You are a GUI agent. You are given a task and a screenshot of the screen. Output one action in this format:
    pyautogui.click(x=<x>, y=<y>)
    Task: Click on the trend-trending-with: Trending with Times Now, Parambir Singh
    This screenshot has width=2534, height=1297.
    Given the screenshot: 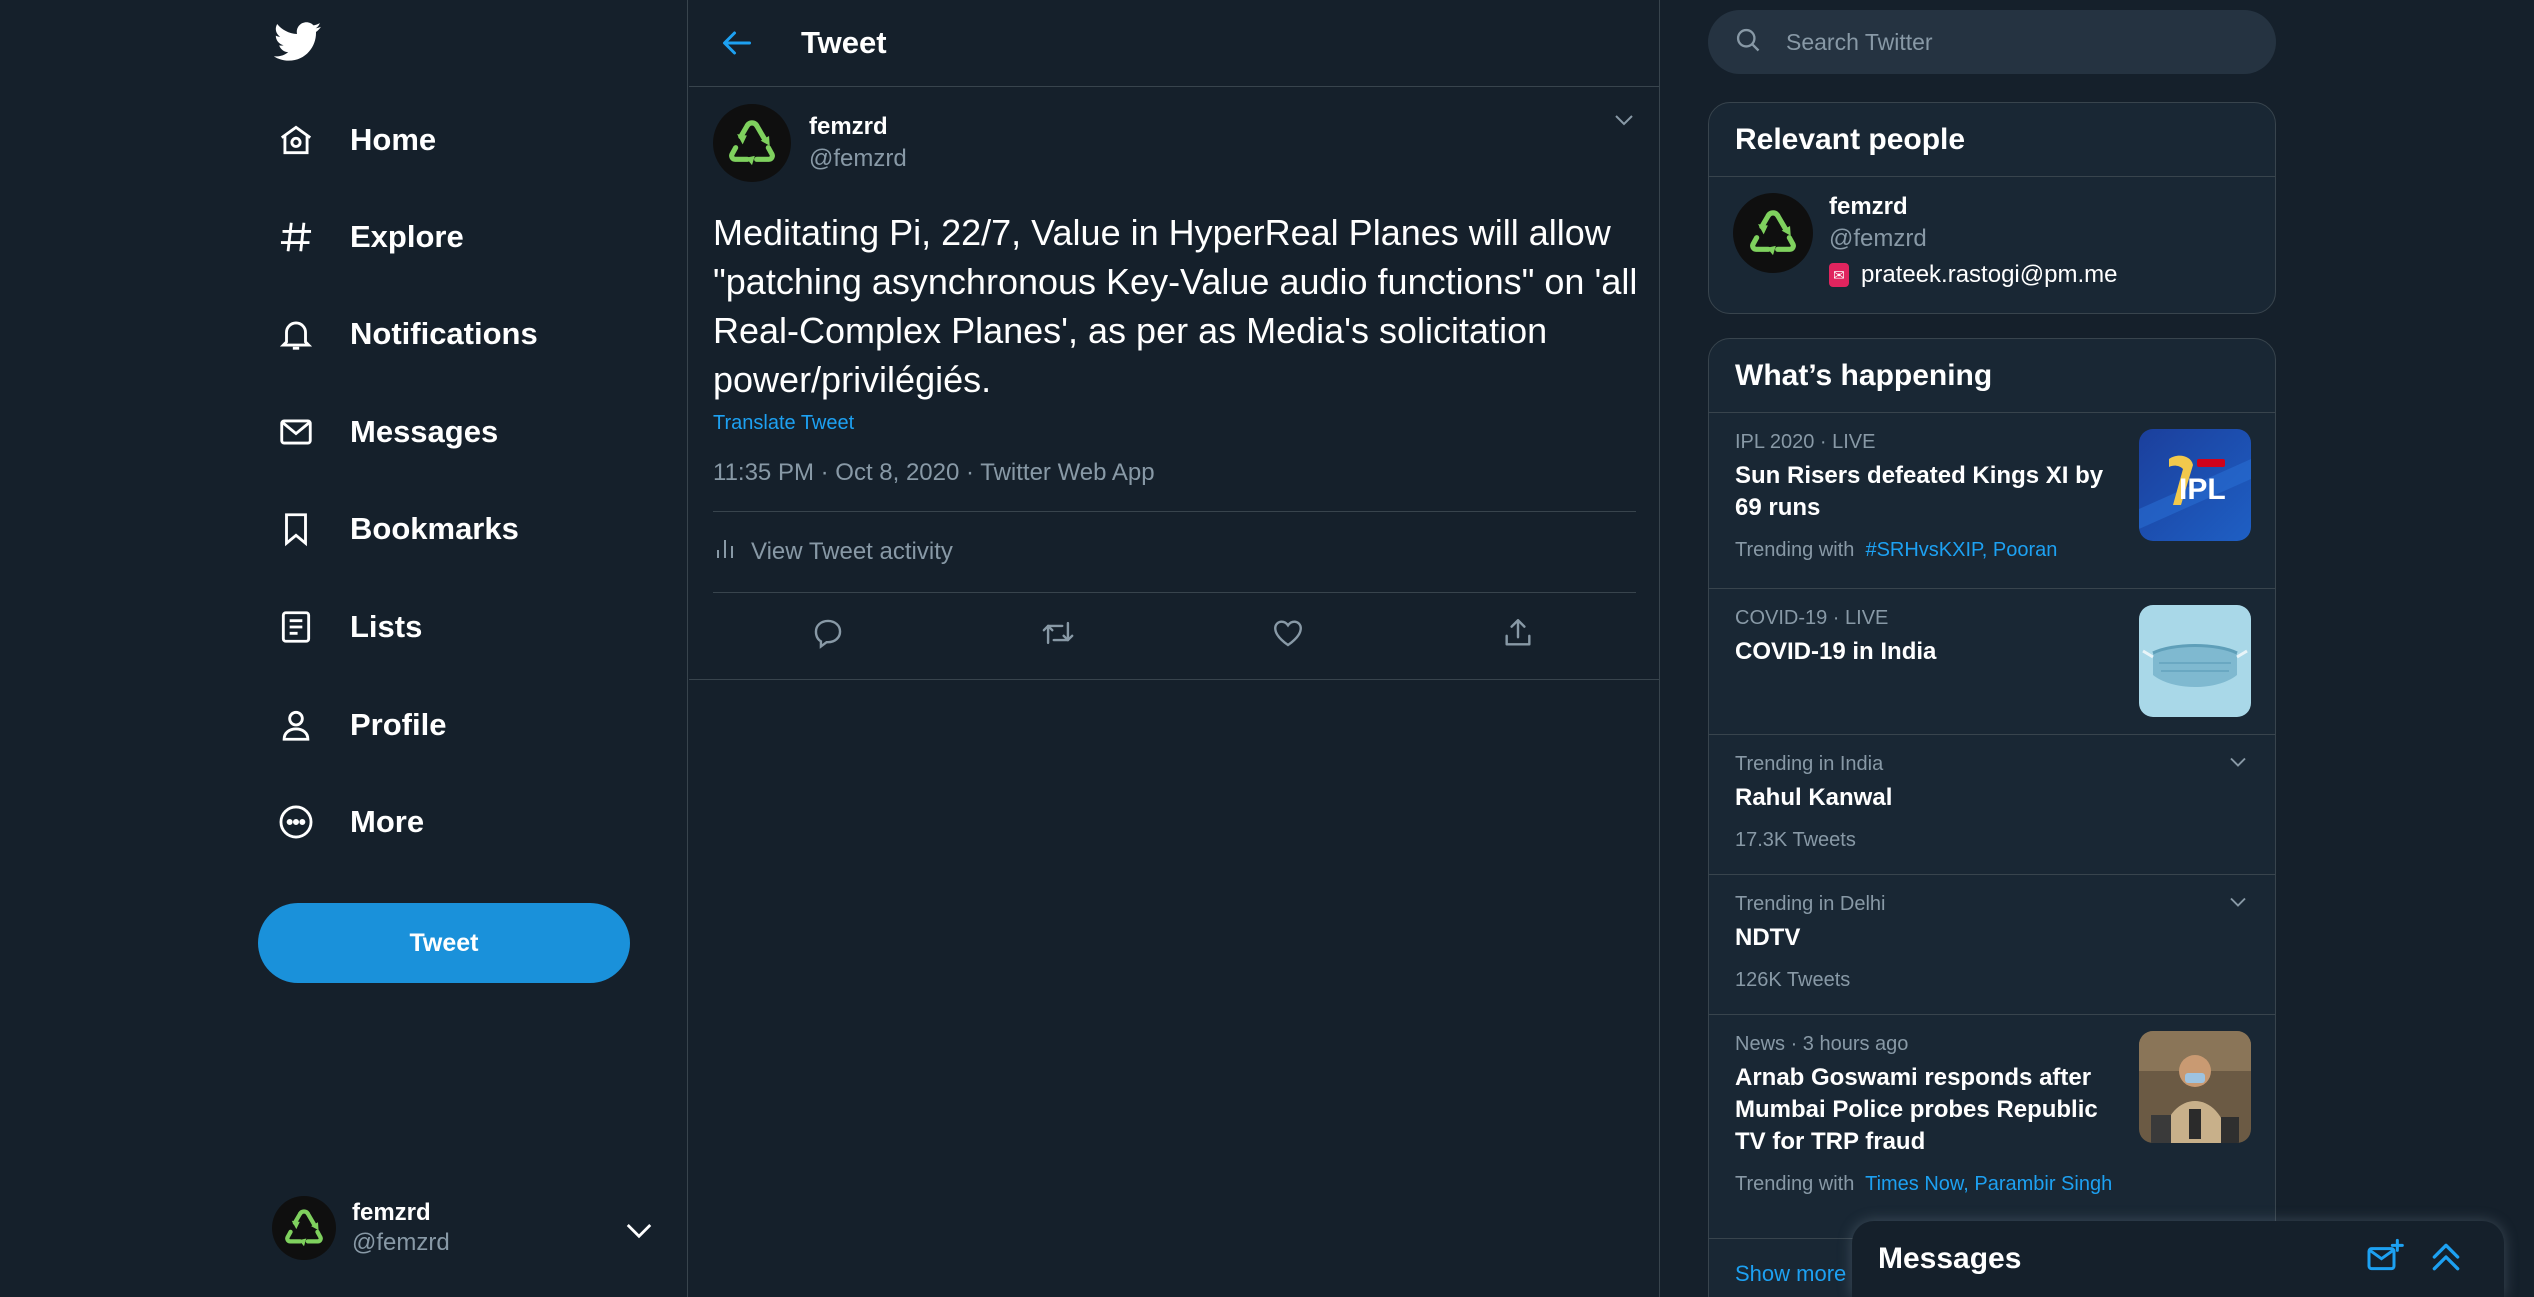 What is the action you would take?
    pyautogui.click(x=1924, y=1184)
    